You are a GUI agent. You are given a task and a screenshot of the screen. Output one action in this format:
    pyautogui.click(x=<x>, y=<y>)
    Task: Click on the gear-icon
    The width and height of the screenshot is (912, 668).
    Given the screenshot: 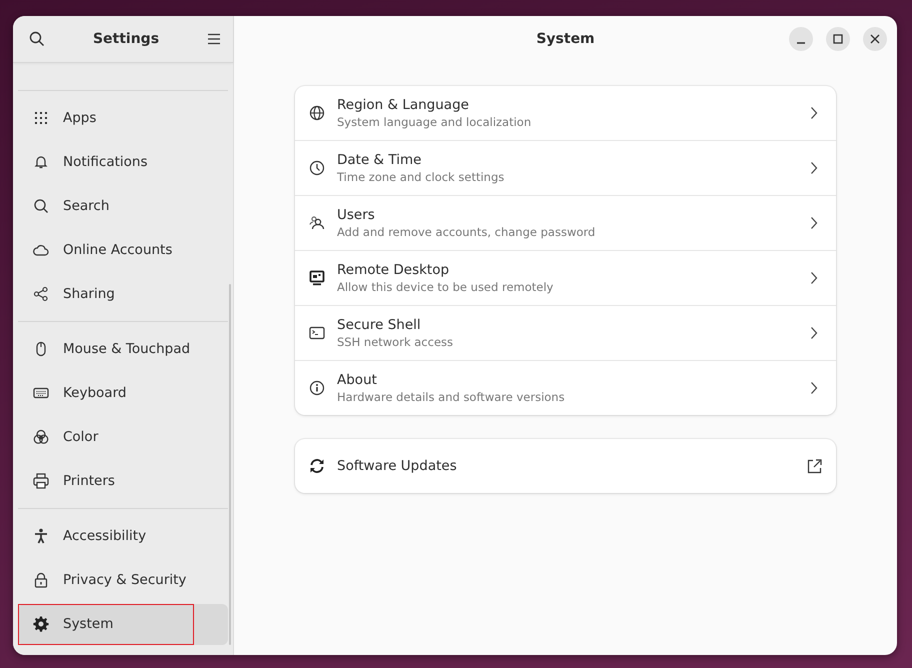 What is the action you would take?
    pyautogui.click(x=41, y=624)
    